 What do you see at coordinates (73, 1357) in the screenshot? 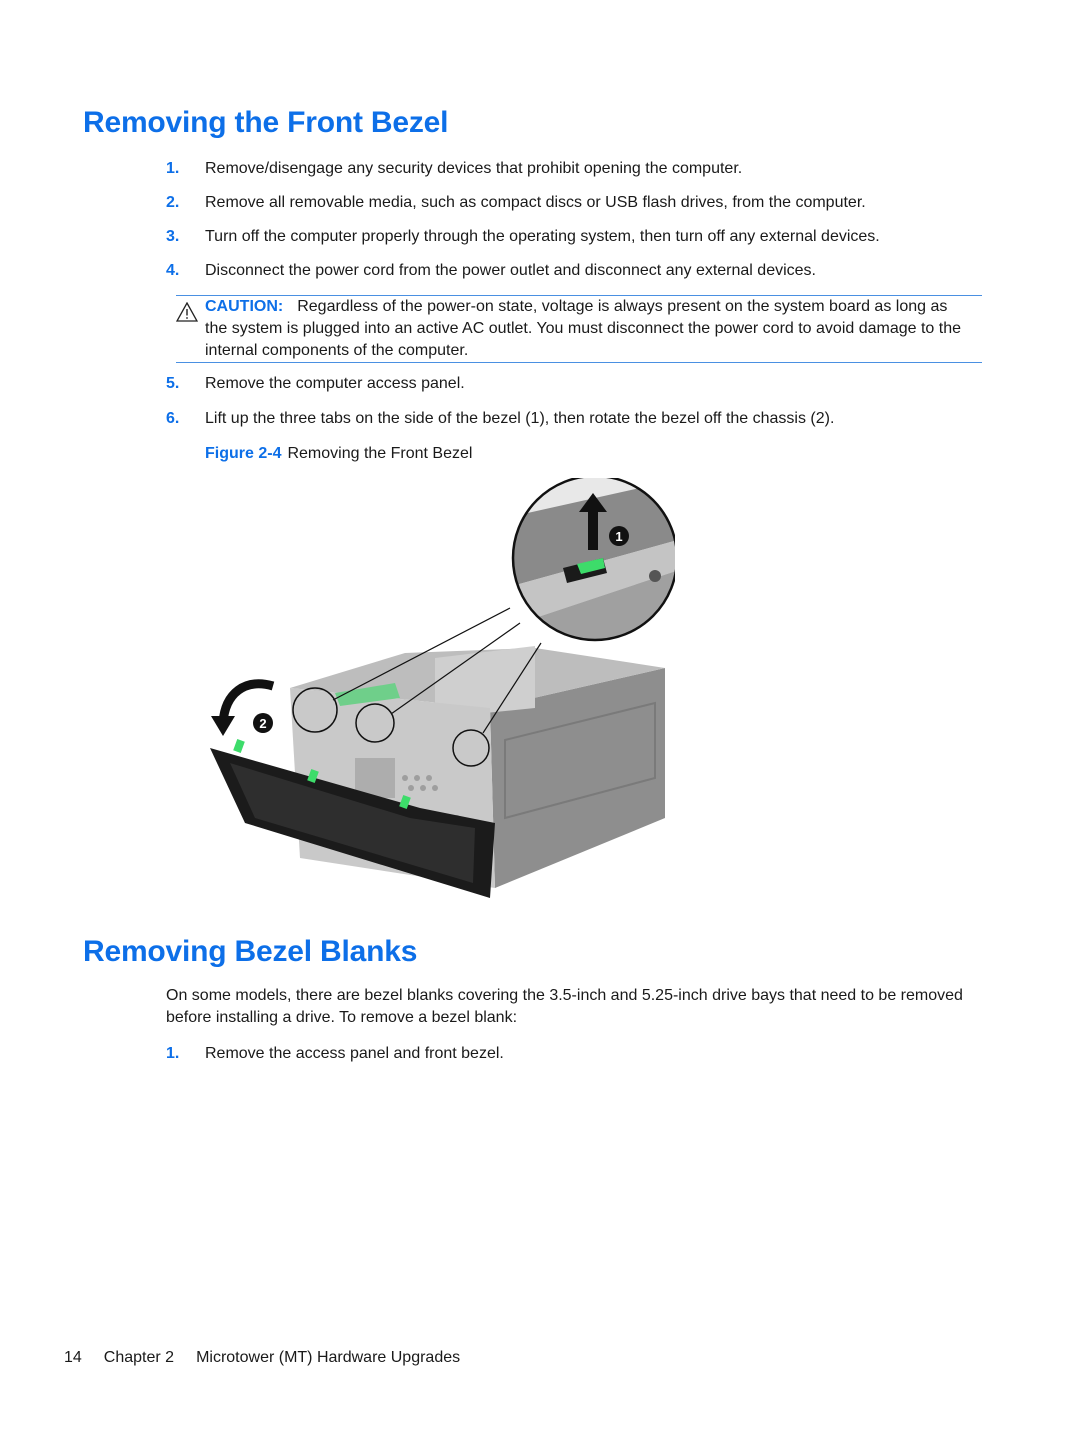
I see `page-number: 14` at bounding box center [73, 1357].